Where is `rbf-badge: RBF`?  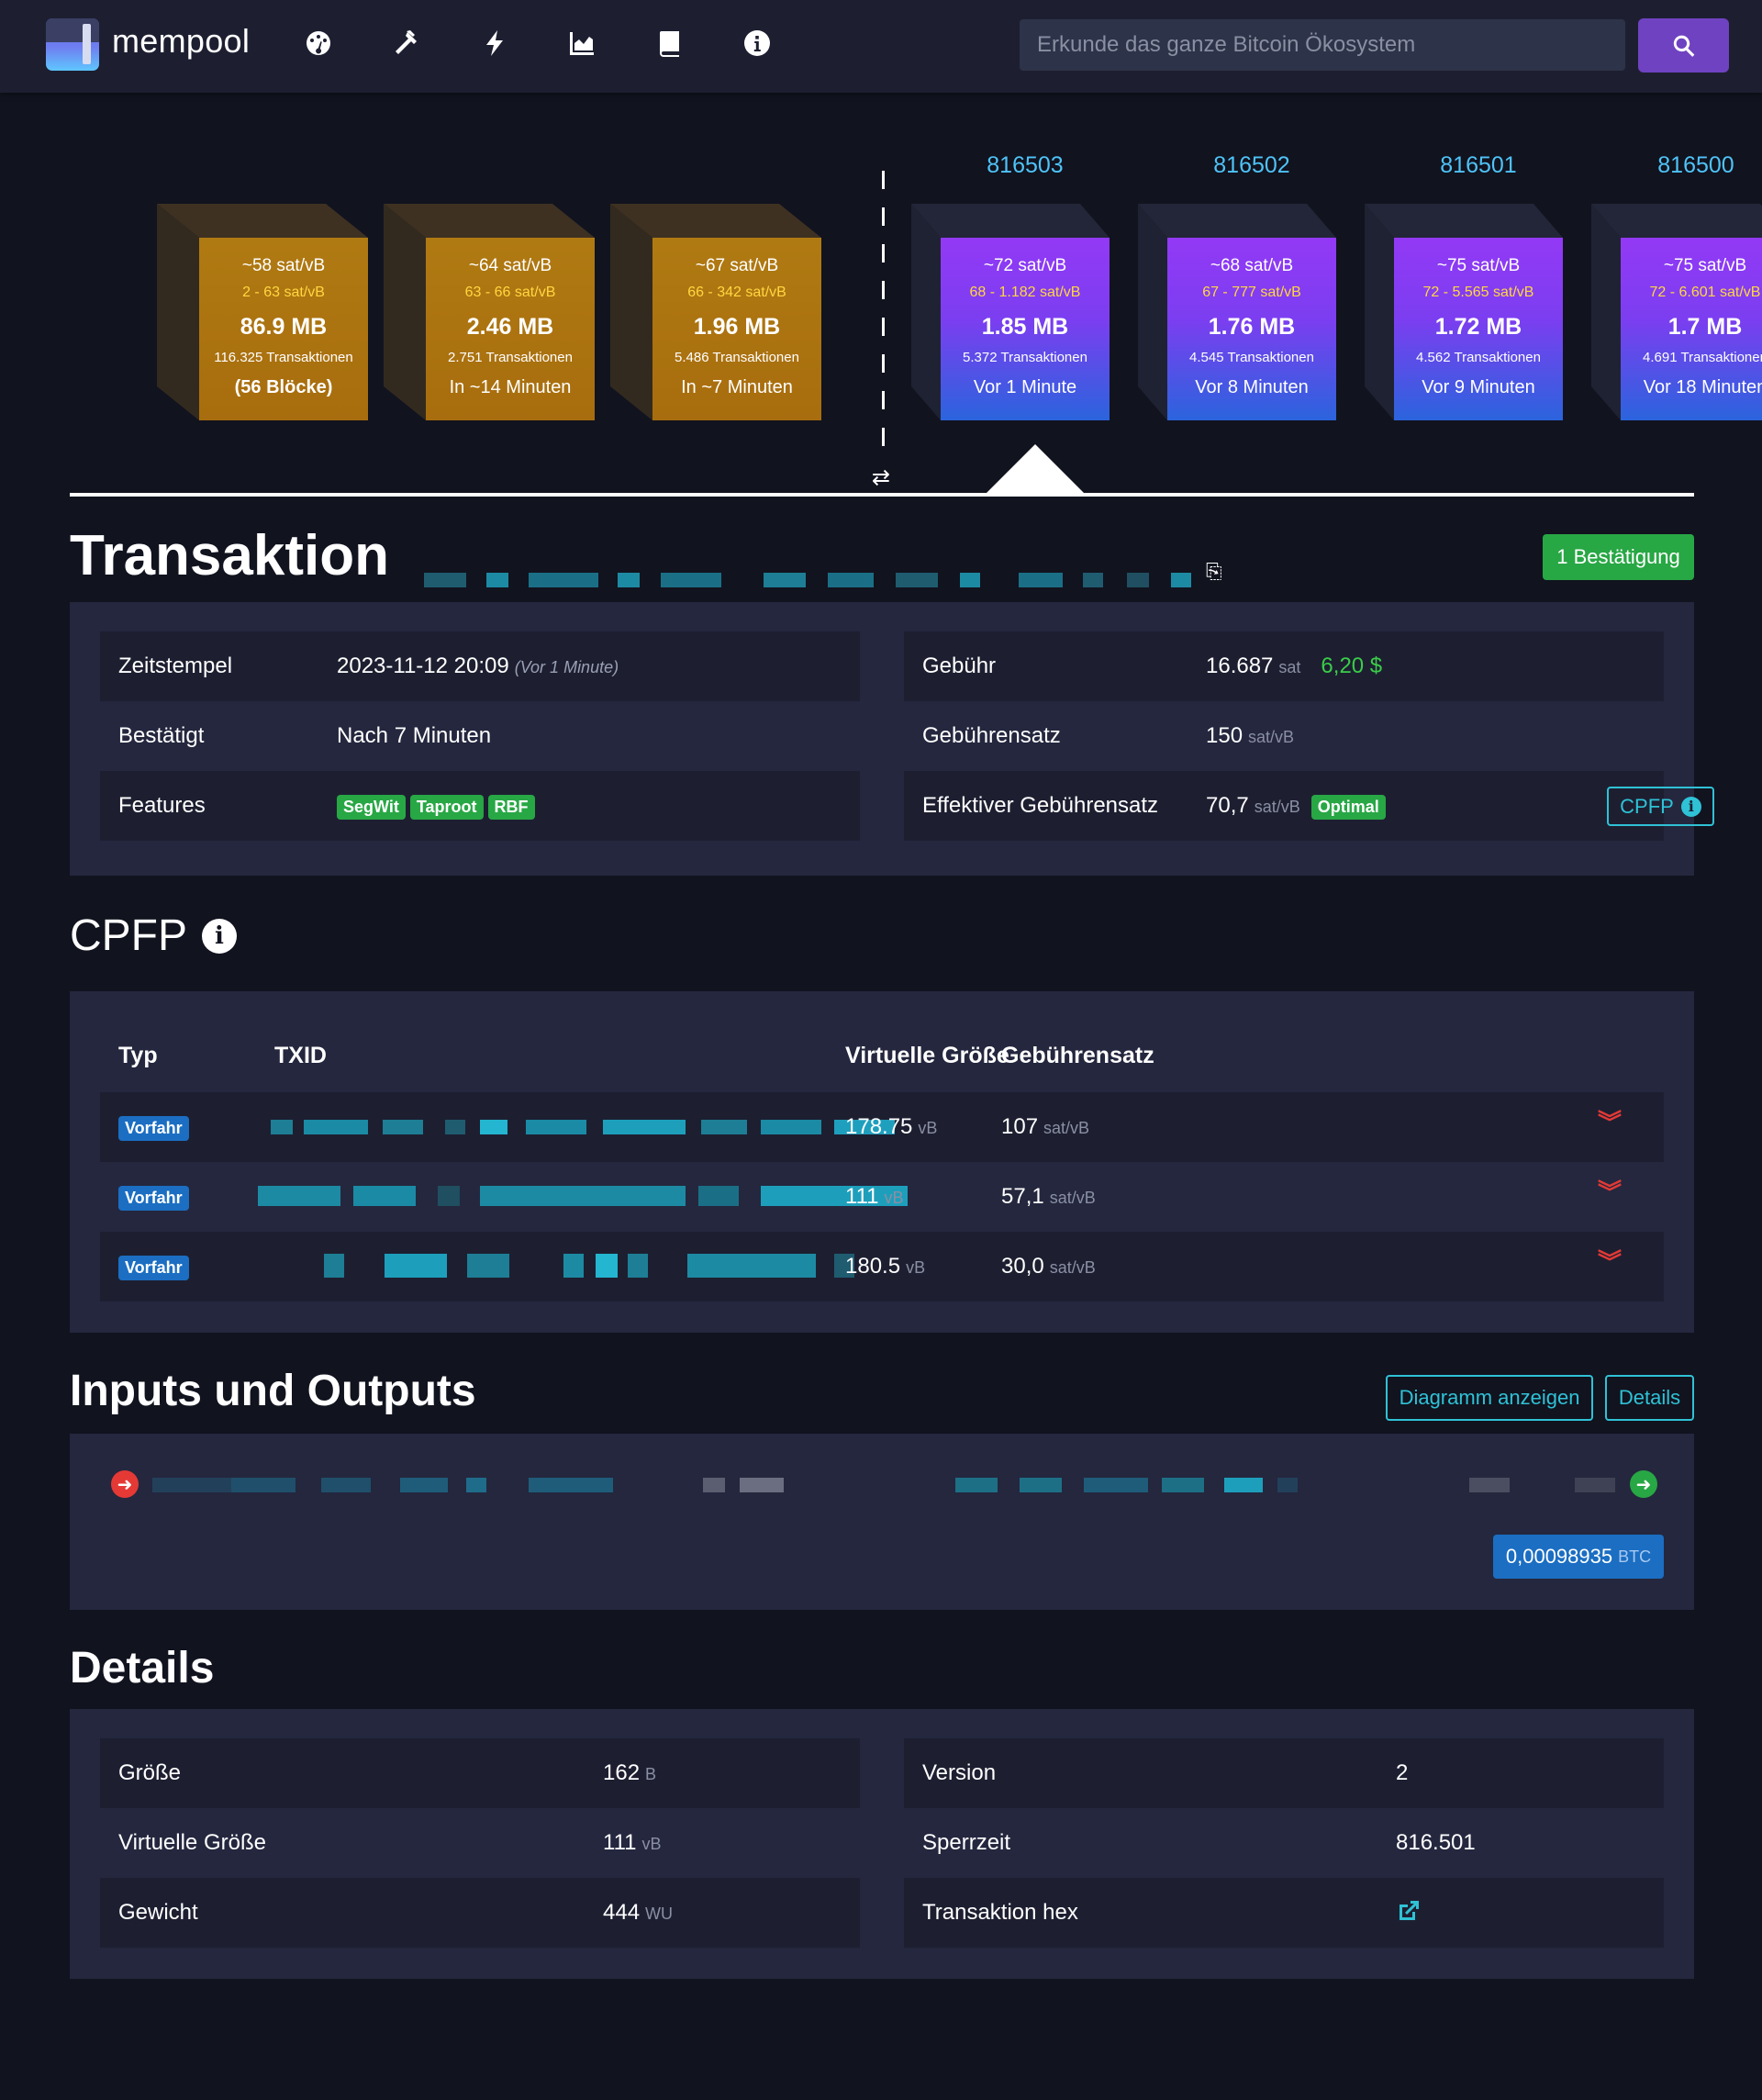 rbf-badge: RBF is located at coordinates (511, 807).